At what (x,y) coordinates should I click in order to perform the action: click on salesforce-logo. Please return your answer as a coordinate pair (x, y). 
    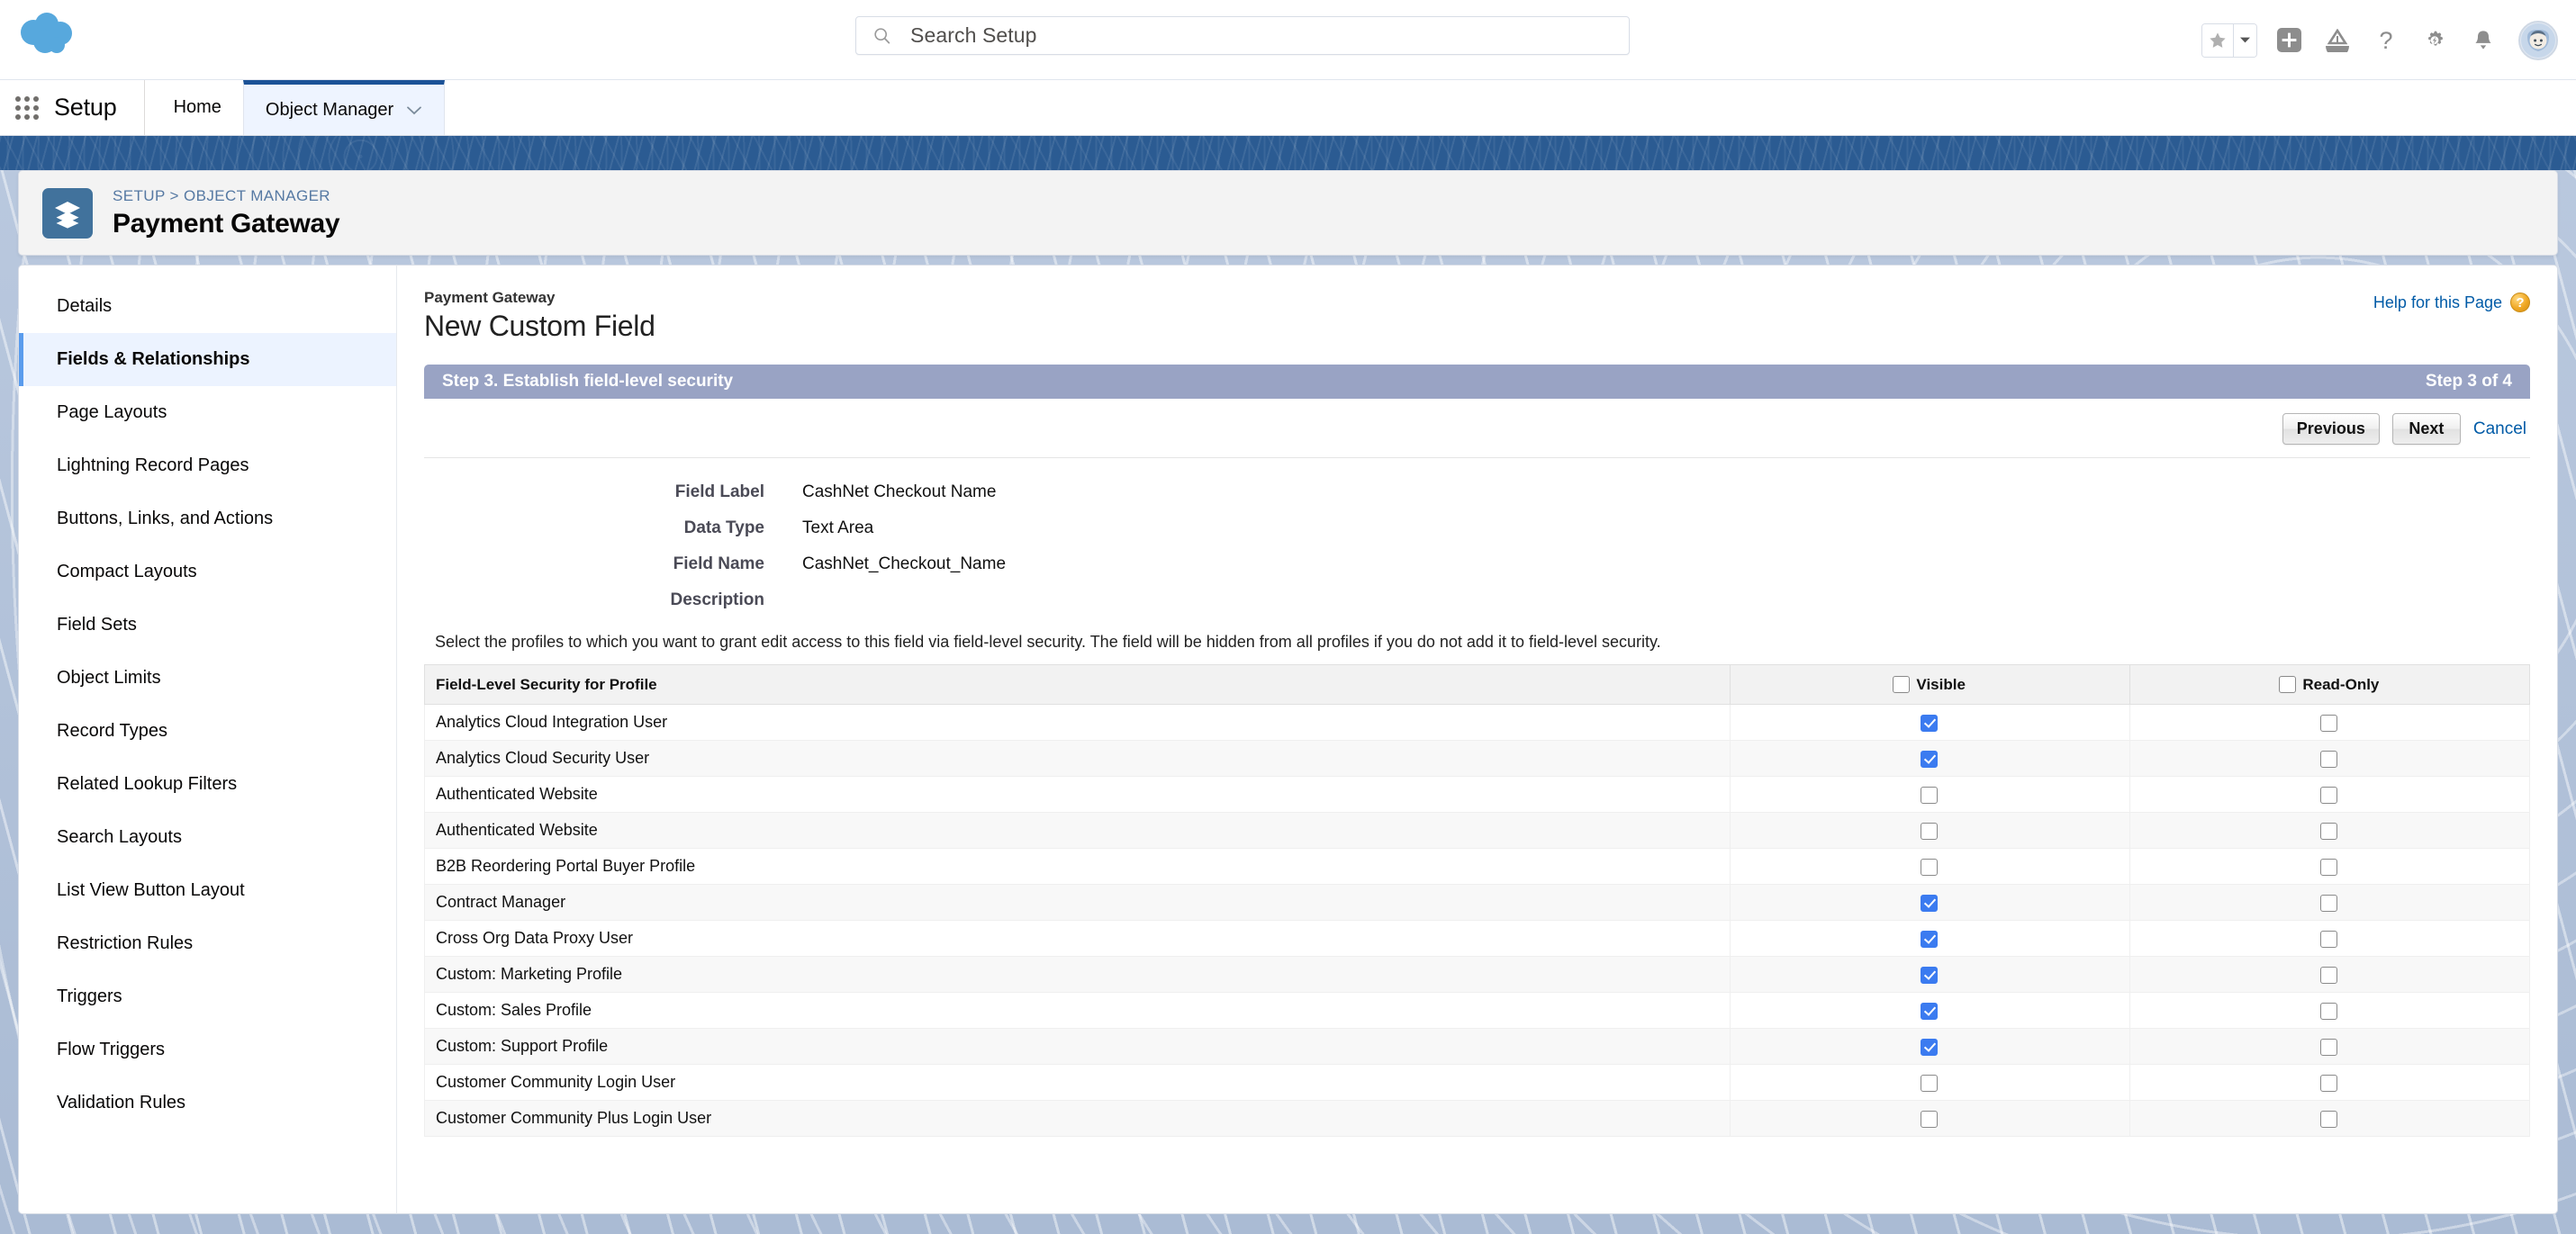
    Looking at the image, I should click on (55, 34).